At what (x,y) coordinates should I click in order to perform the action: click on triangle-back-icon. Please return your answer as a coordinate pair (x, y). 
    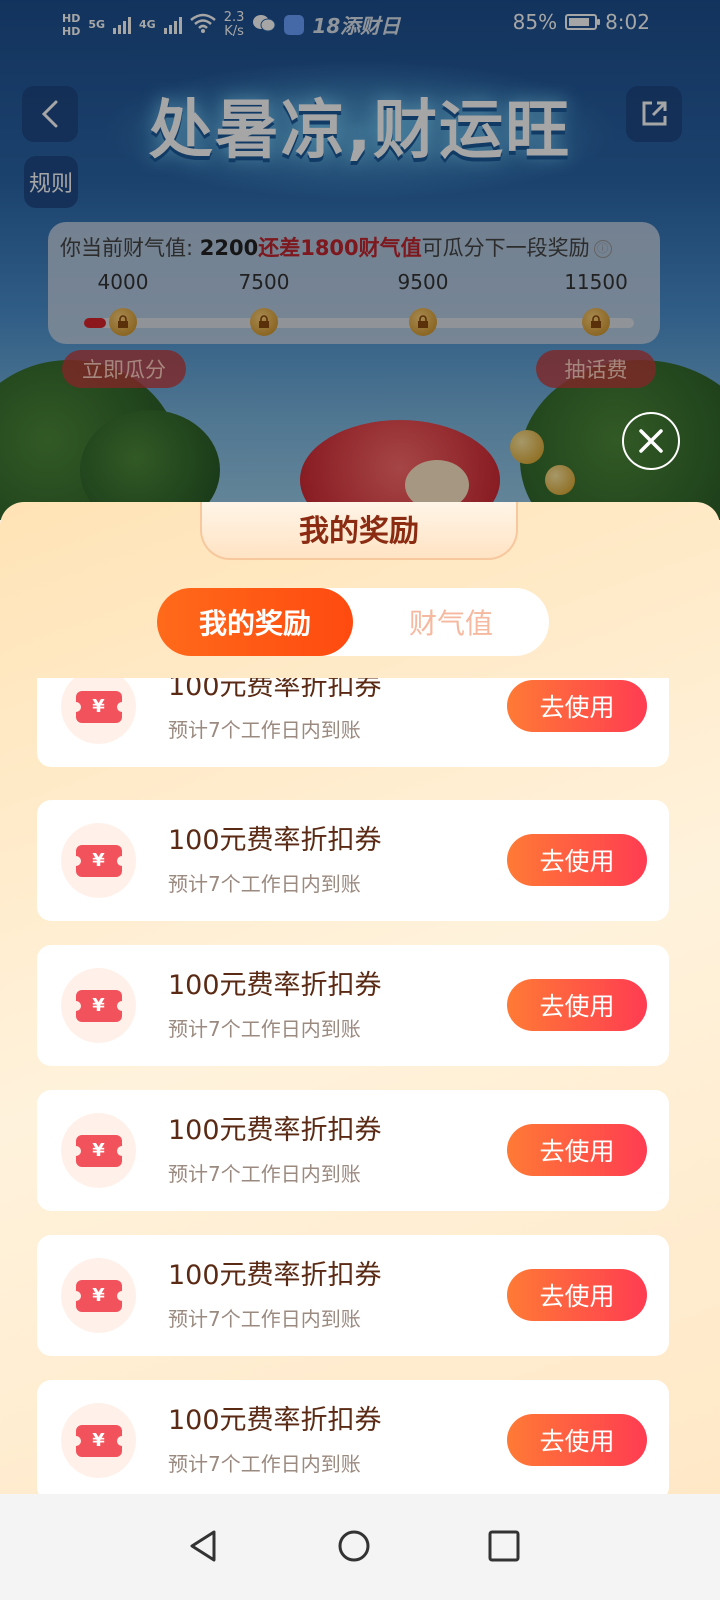
    Looking at the image, I should click on (204, 1546).